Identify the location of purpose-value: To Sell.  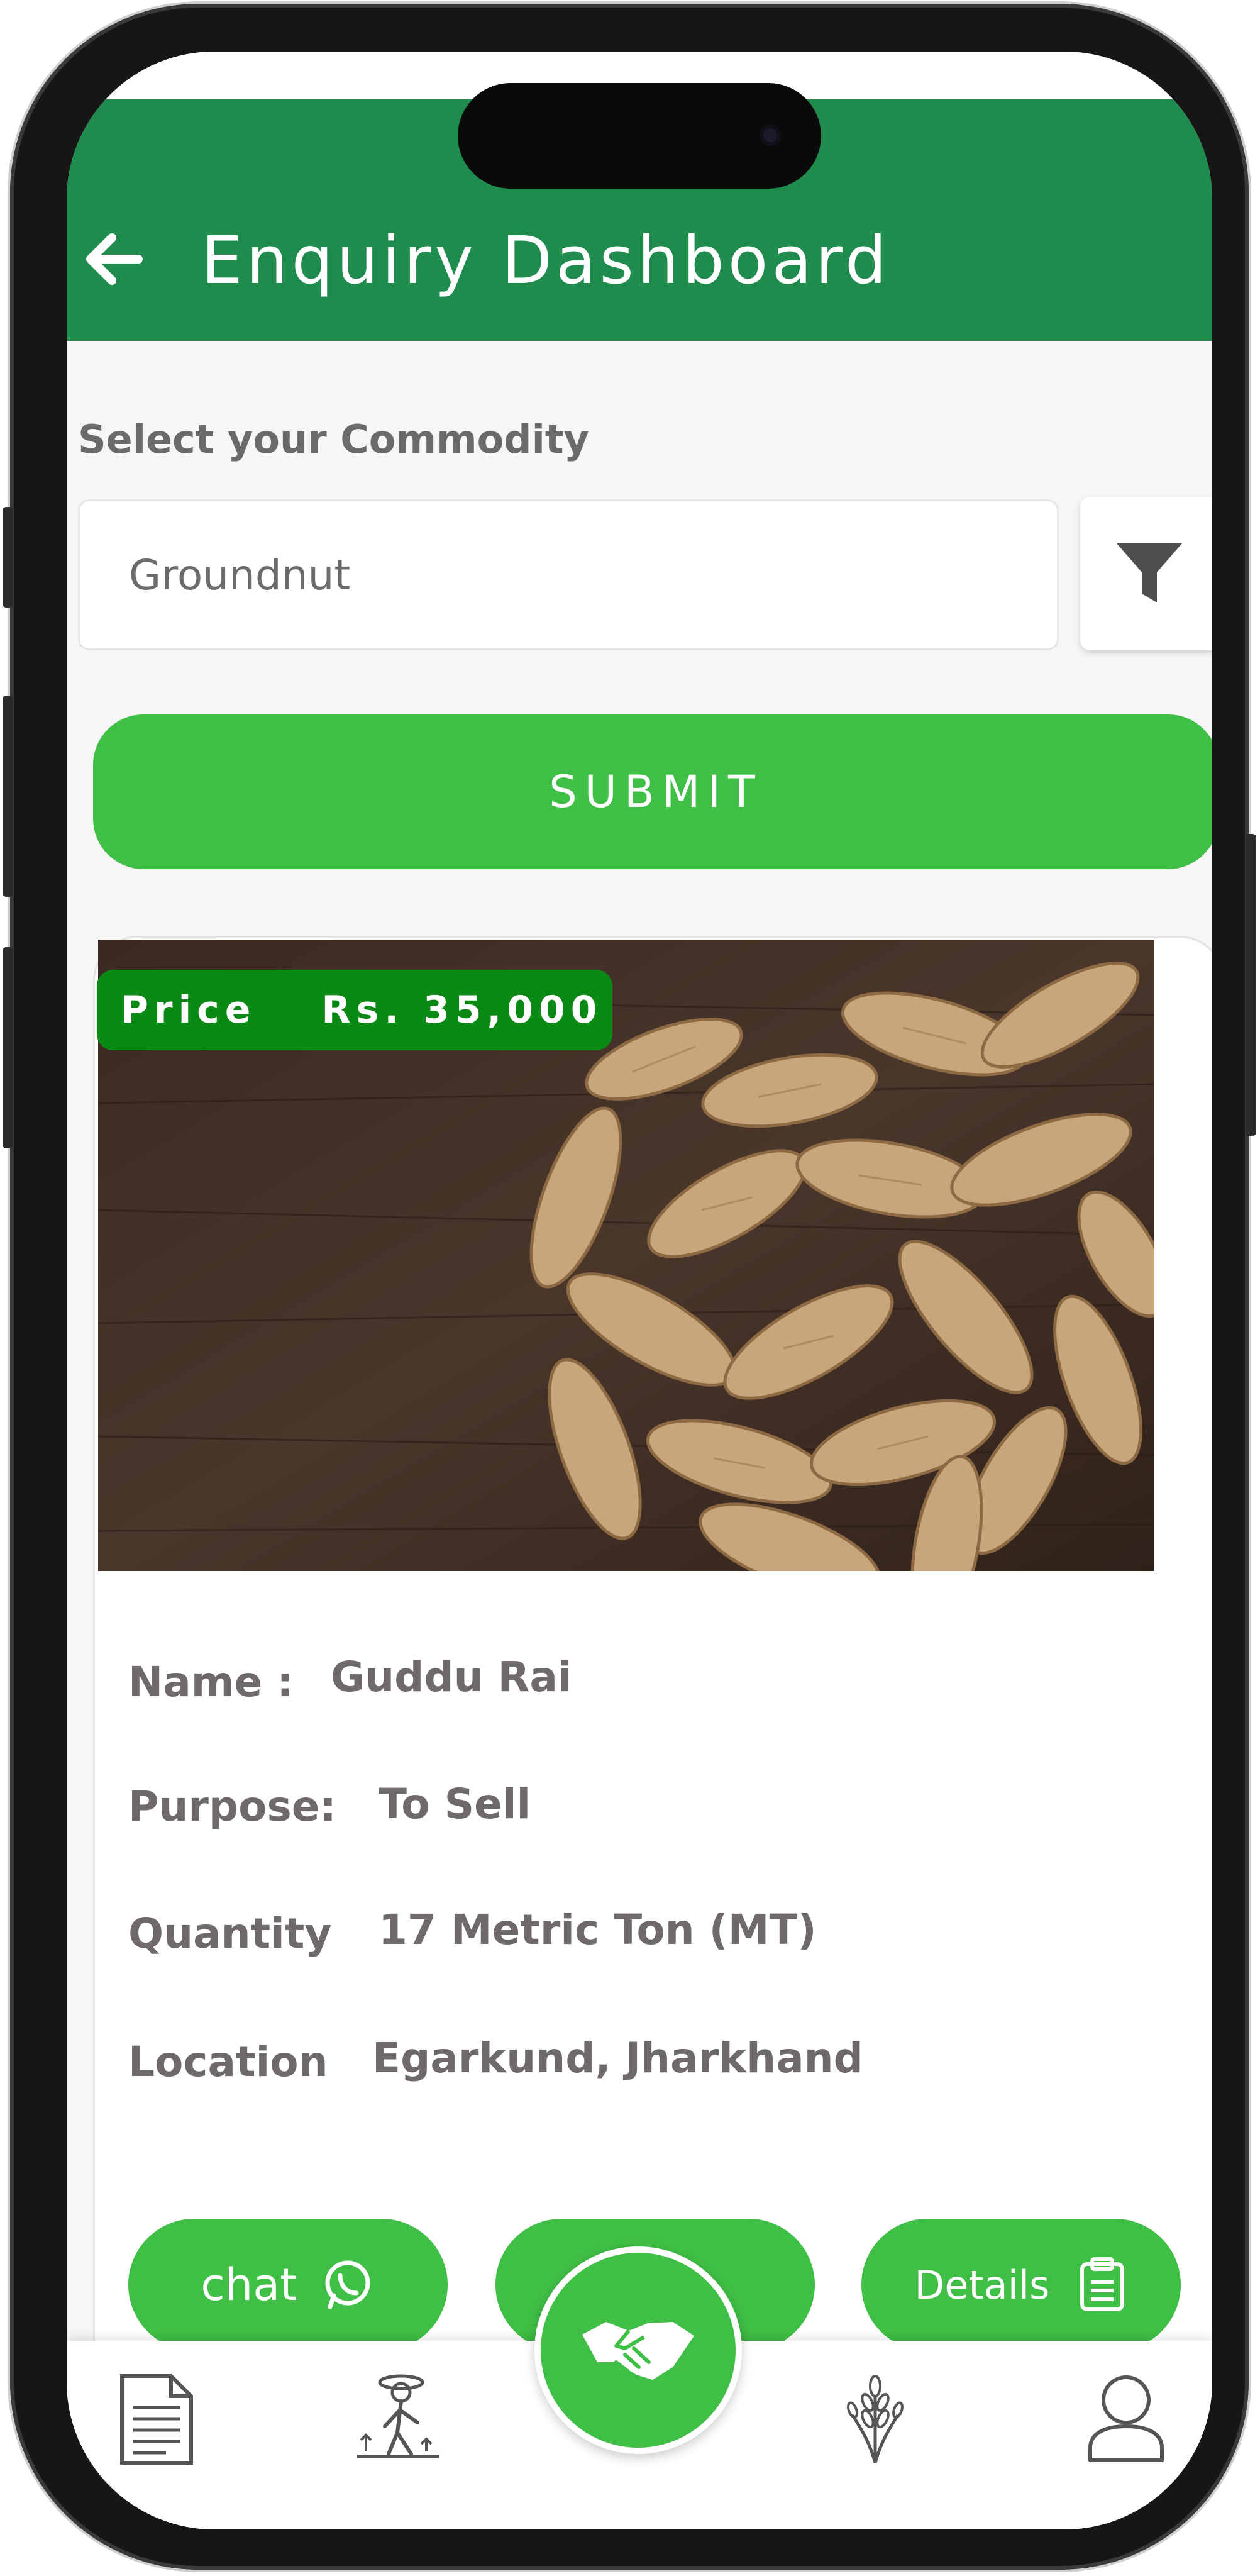
(455, 1804).